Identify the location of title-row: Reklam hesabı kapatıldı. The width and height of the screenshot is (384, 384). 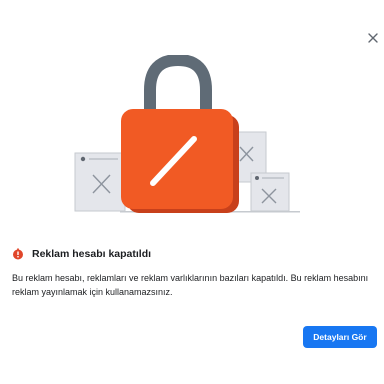
(81, 254).